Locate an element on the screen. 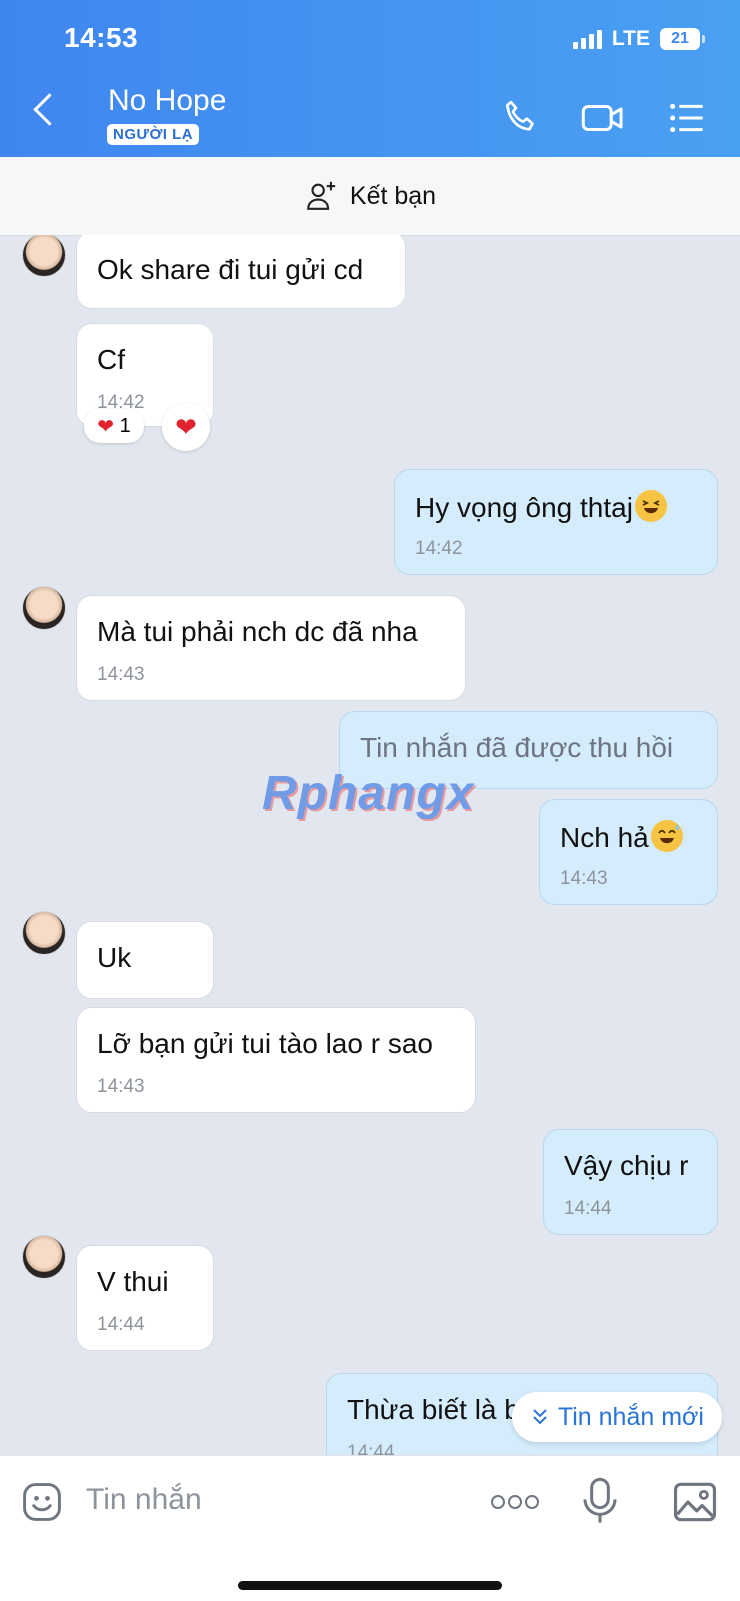 The image size is (740, 1601). message-text: Lỡ bạn gửi tui tào lao r sao is located at coordinates (265, 1043).